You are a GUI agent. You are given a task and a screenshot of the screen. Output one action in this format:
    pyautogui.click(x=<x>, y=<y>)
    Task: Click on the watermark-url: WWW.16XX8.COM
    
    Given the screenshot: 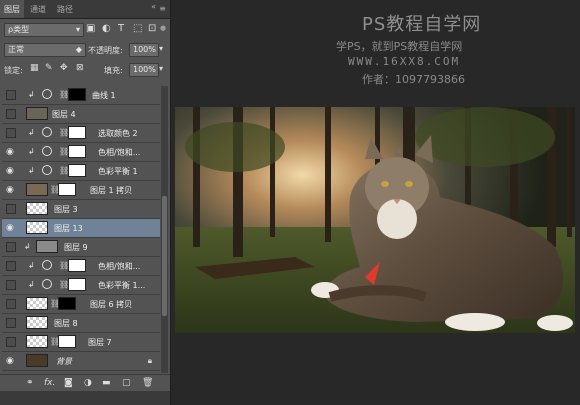 What is the action you would take?
    pyautogui.click(x=404, y=61)
    